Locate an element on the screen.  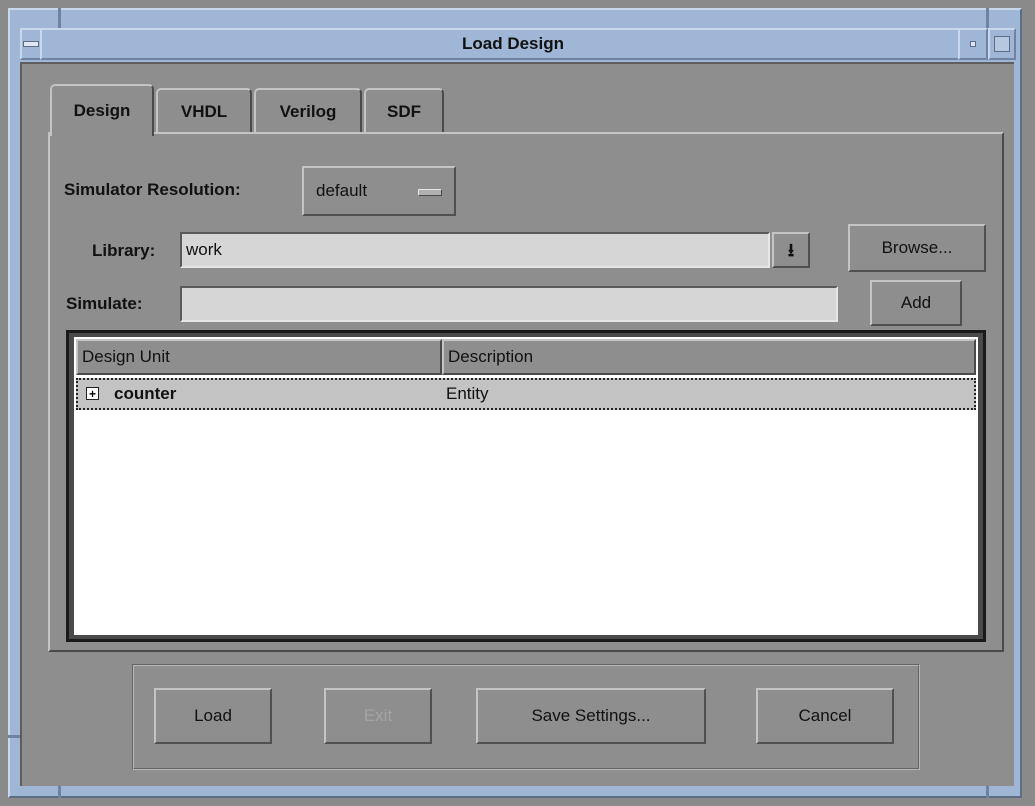
library-field: work is located at coordinates (475, 250).